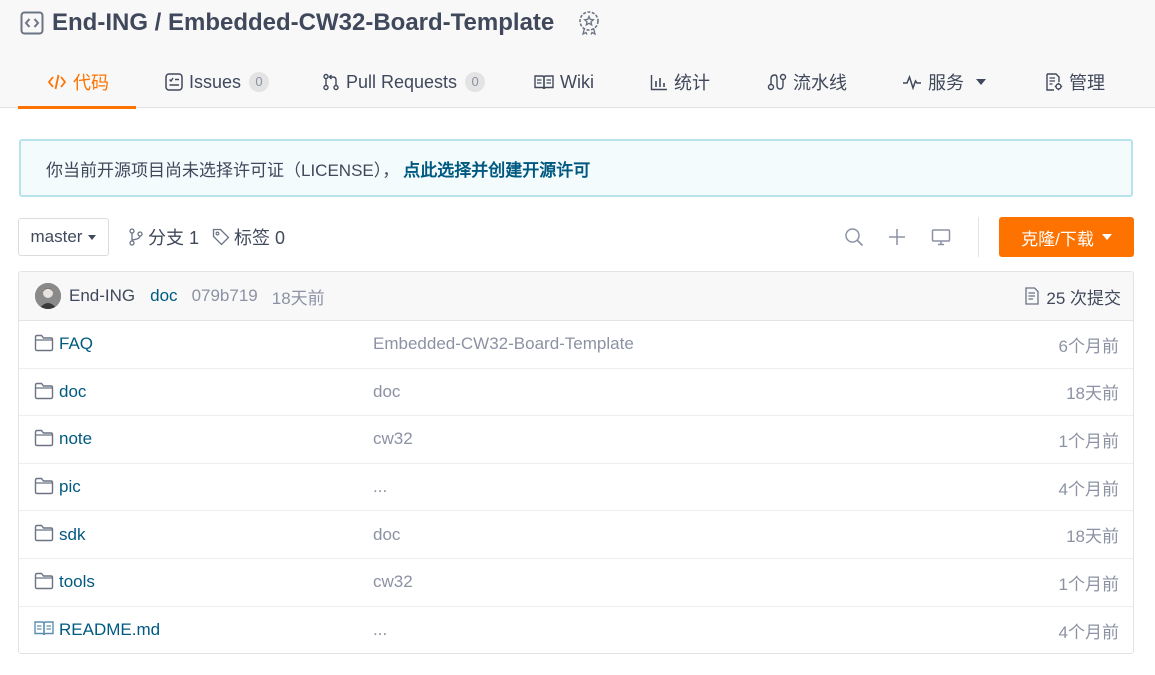 The image size is (1155, 675). Describe the element at coordinates (92, 237) in the screenshot. I see `caret-down-icon` at that location.